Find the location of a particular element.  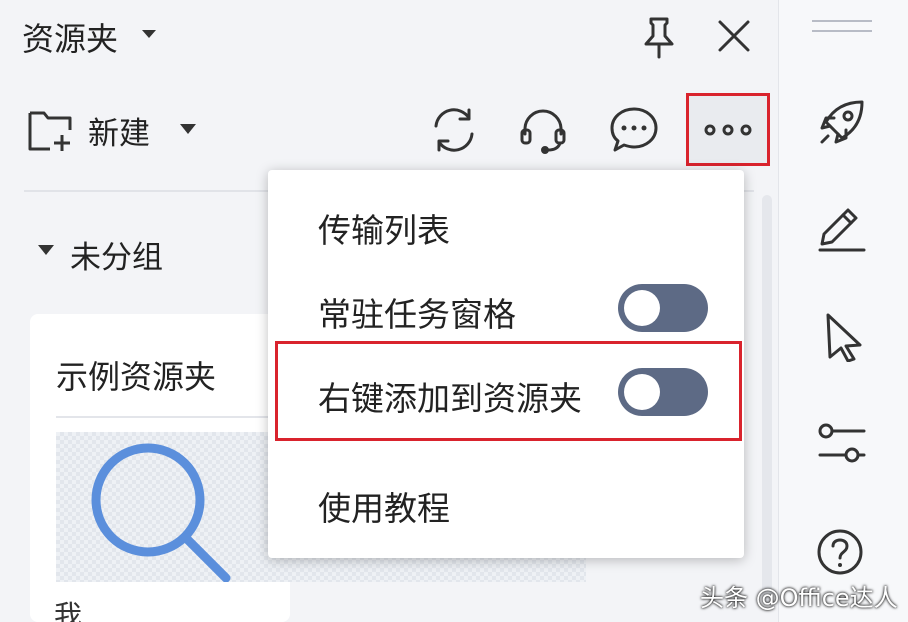

title-dropdown-icon is located at coordinates (149, 34).